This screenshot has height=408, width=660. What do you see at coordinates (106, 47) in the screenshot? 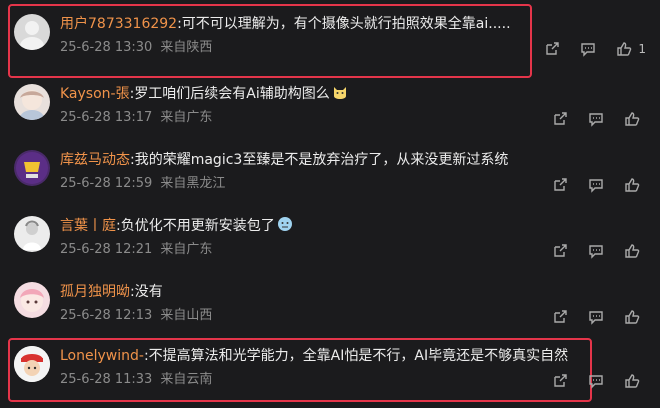
I see `comment-date: 25-6-28 13:30` at bounding box center [106, 47].